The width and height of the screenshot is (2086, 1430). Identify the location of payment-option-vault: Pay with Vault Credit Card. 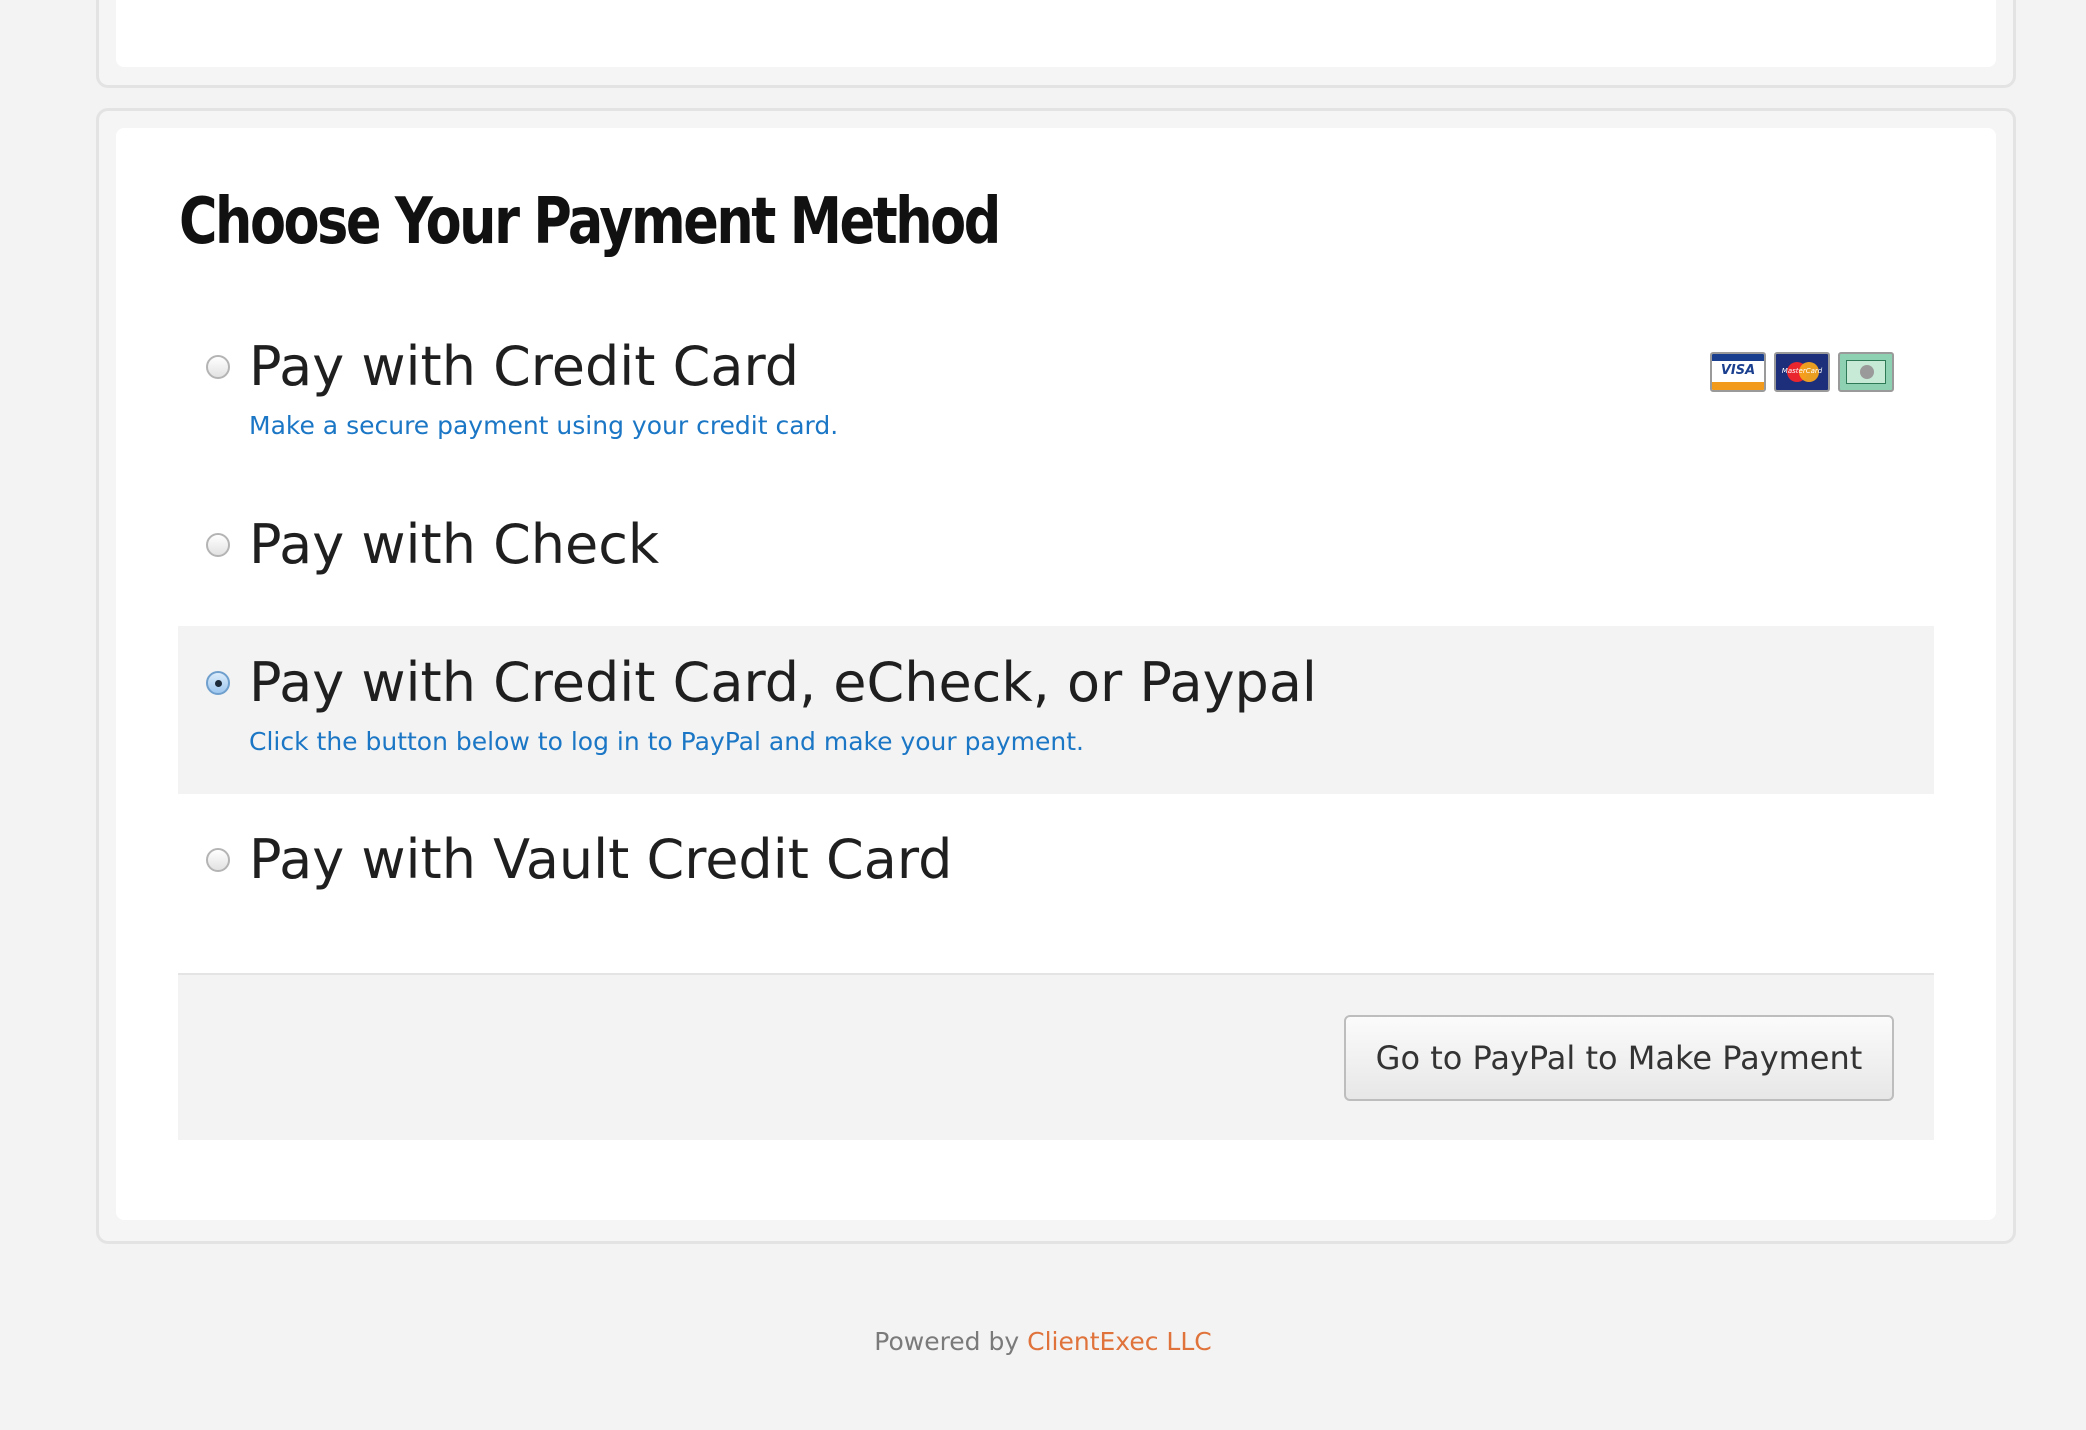
(1056, 867).